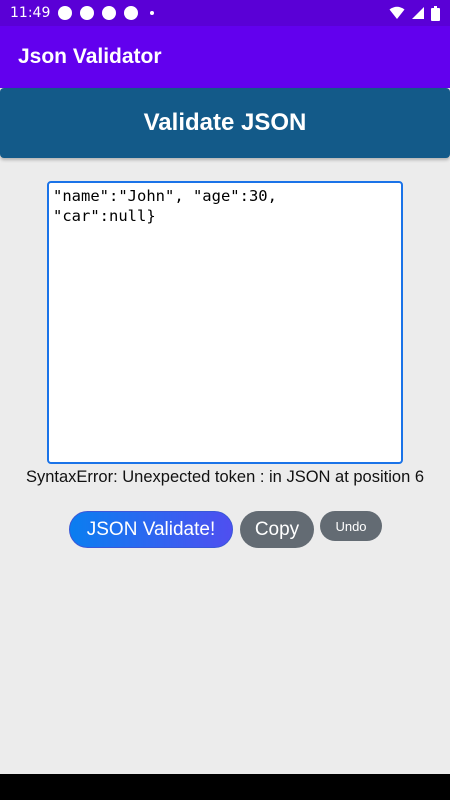 This screenshot has height=800, width=450. What do you see at coordinates (225, 57) in the screenshot?
I see `app-bar: Json Validator` at bounding box center [225, 57].